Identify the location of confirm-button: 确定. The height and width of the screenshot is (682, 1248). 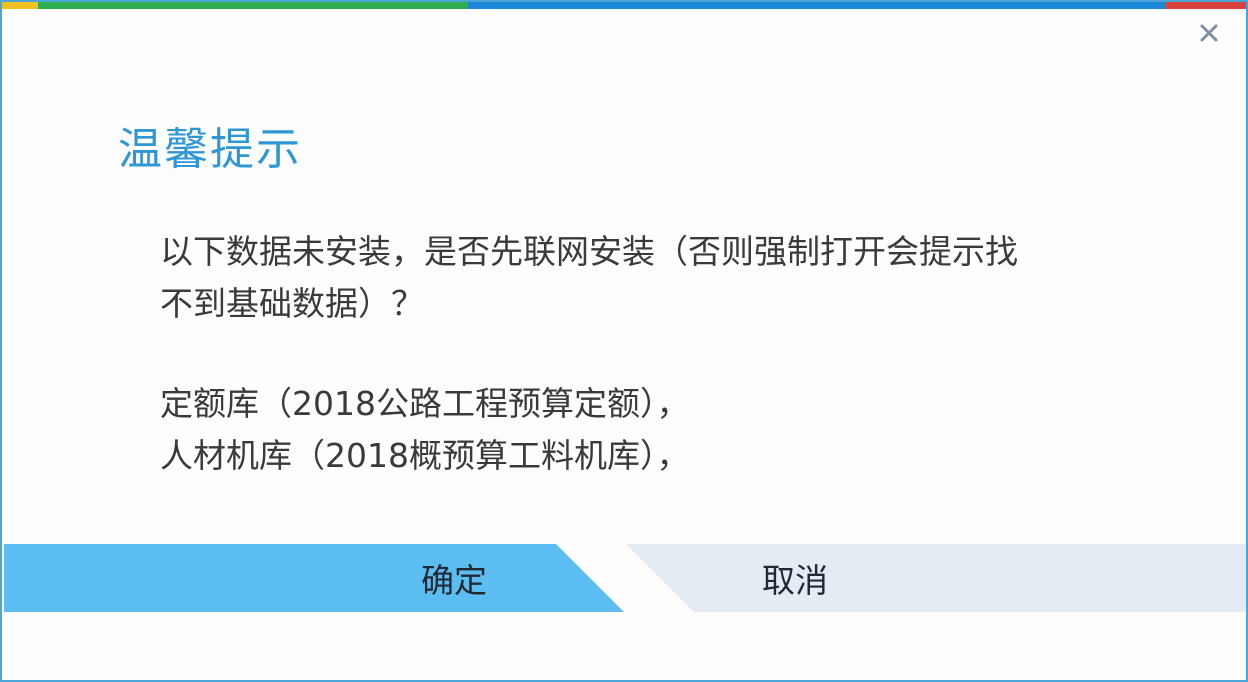
(314, 578).